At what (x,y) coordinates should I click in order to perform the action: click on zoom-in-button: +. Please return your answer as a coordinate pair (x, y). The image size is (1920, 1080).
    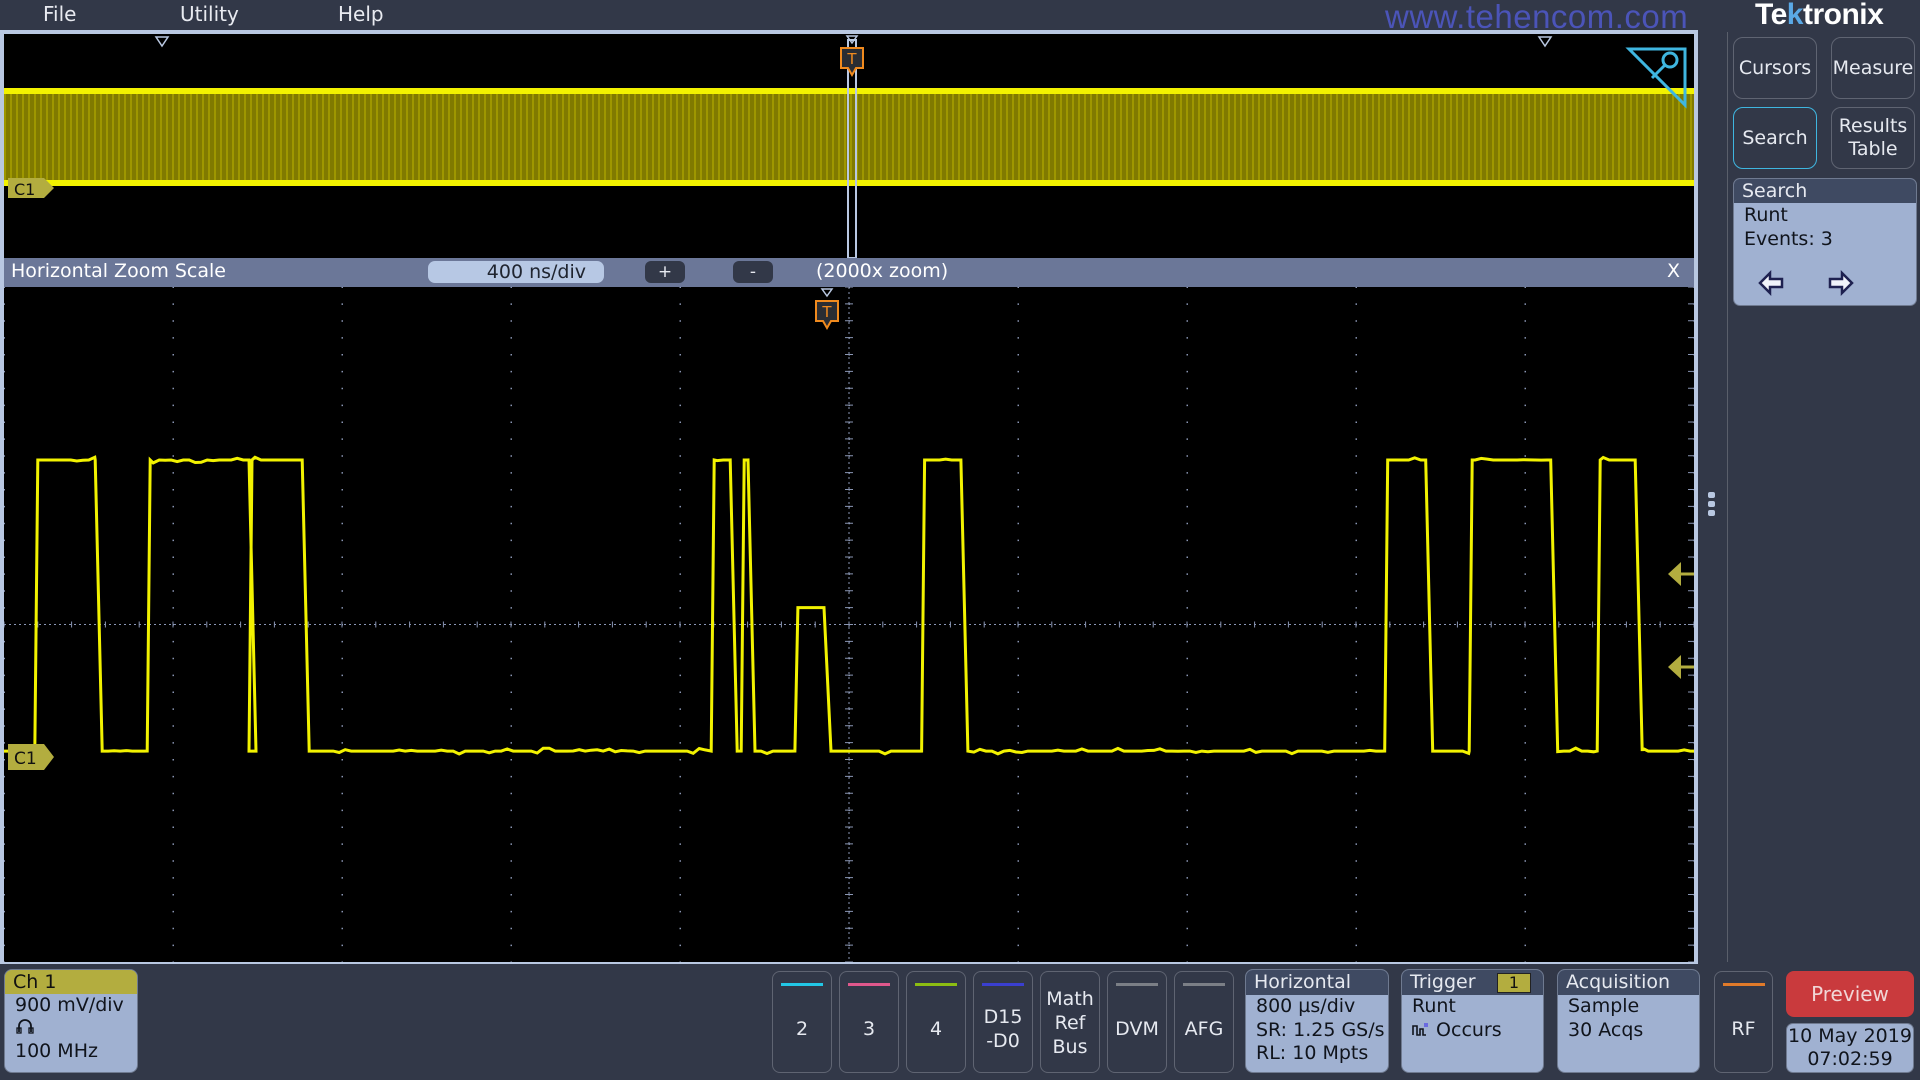
    Looking at the image, I should click on (665, 272).